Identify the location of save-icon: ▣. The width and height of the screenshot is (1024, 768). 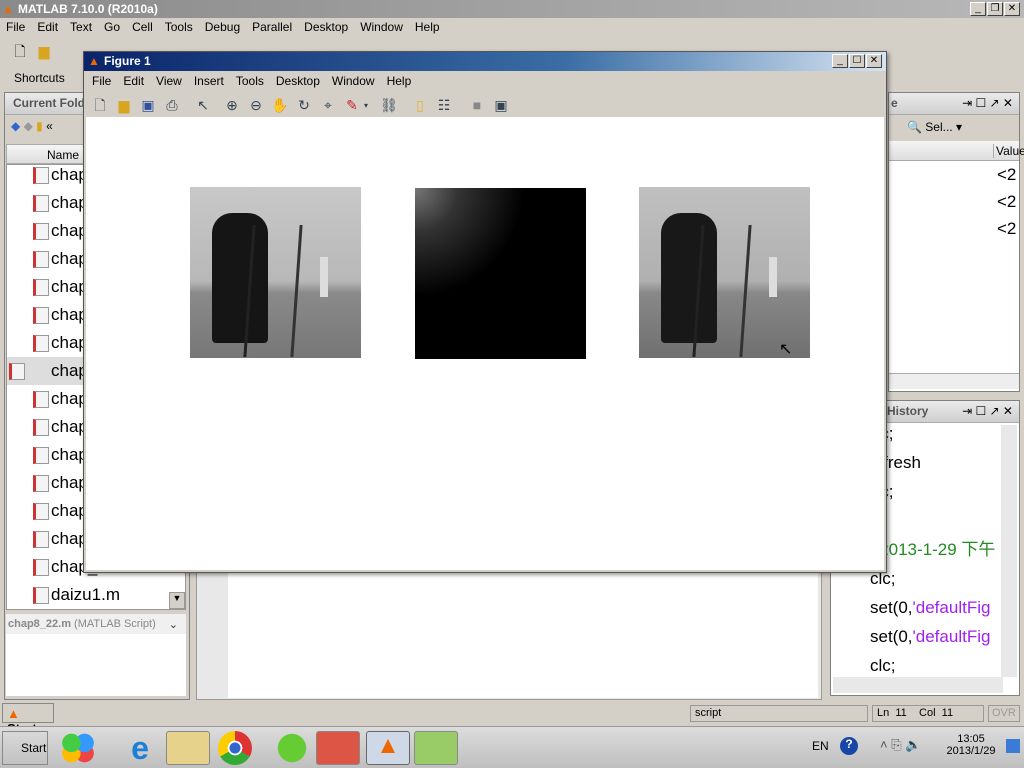
(148, 105).